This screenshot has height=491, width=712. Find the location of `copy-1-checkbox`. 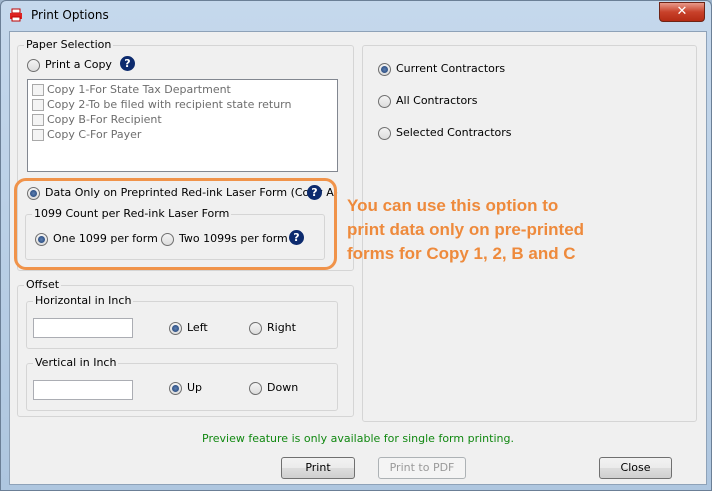

copy-1-checkbox is located at coordinates (38, 90).